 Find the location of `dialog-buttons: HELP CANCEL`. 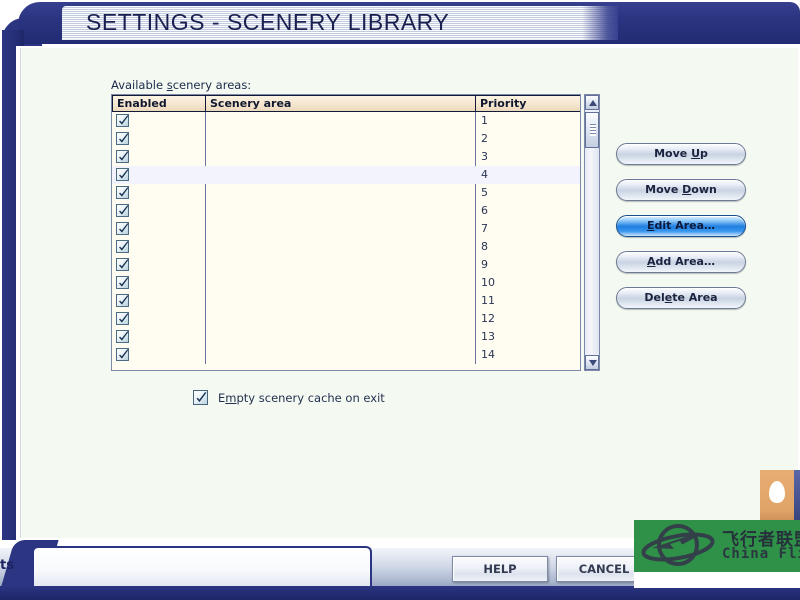

dialog-buttons: HELP CANCEL is located at coordinates (552, 569).